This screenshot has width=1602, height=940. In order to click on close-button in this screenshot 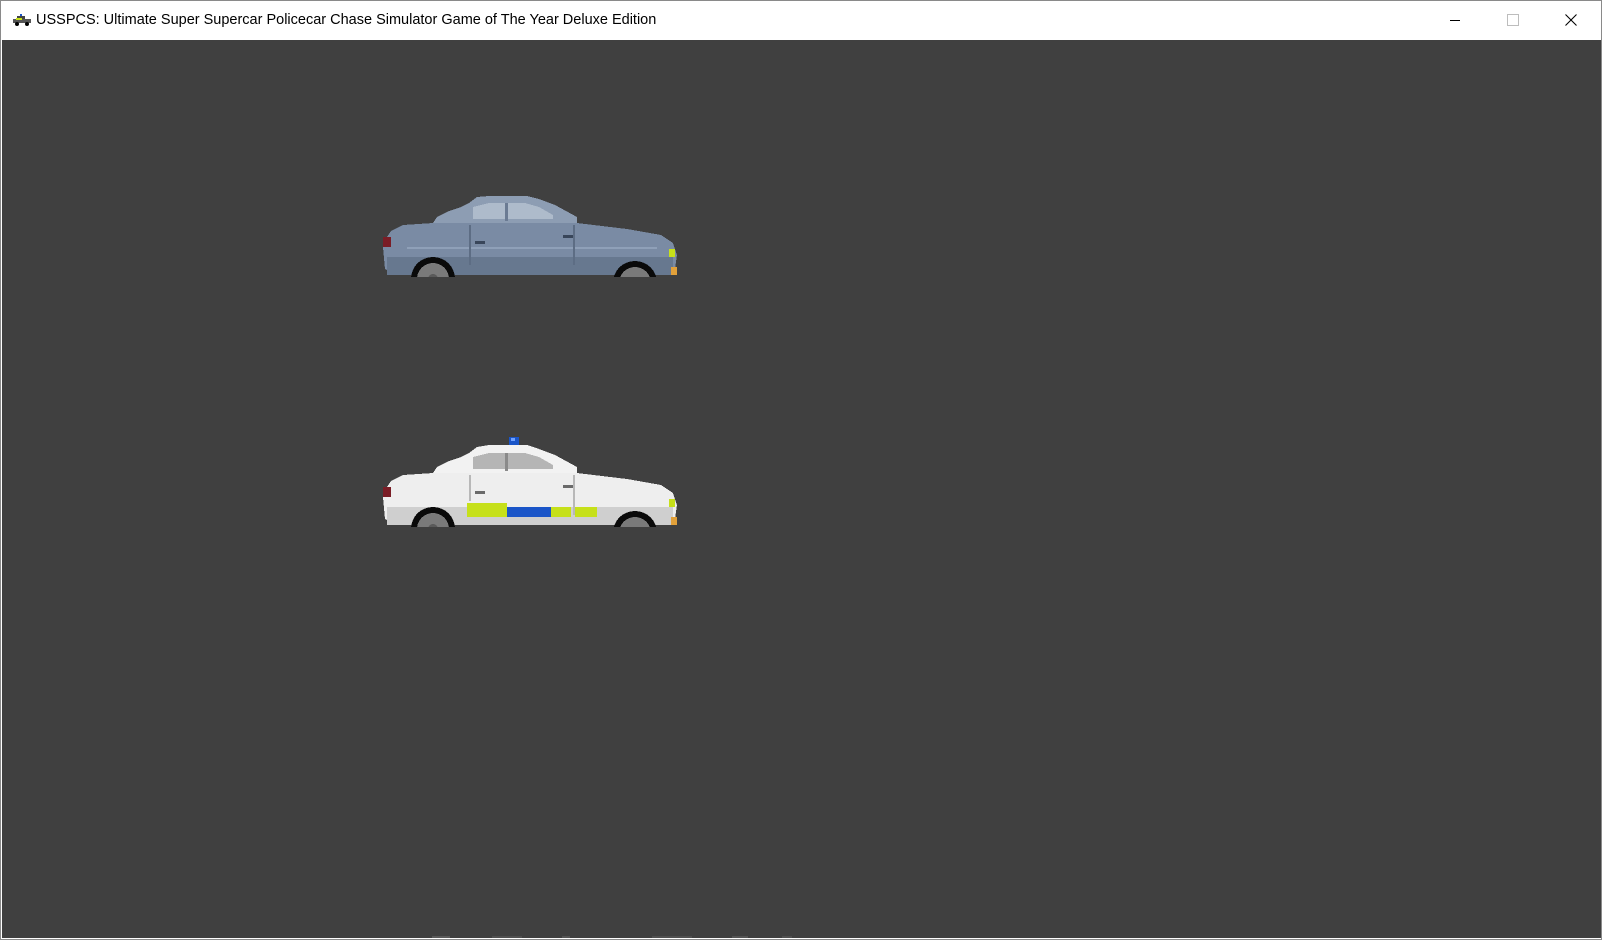, I will do `click(1571, 20)`.